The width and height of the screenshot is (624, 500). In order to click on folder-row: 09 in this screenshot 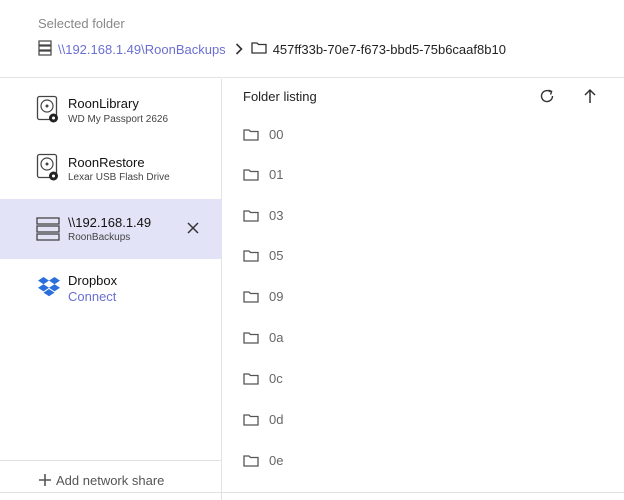, I will do `click(423, 296)`.